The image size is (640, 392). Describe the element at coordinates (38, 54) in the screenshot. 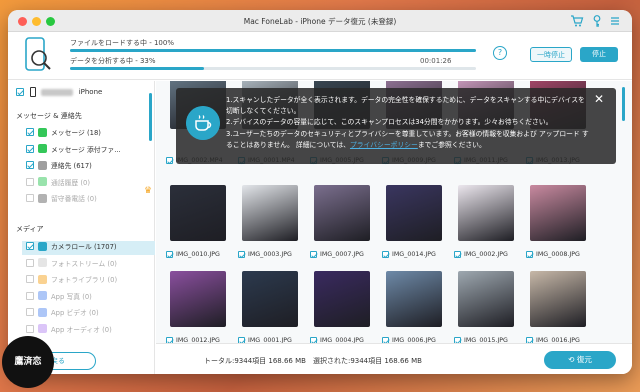

I see `phone-scan-icon` at that location.